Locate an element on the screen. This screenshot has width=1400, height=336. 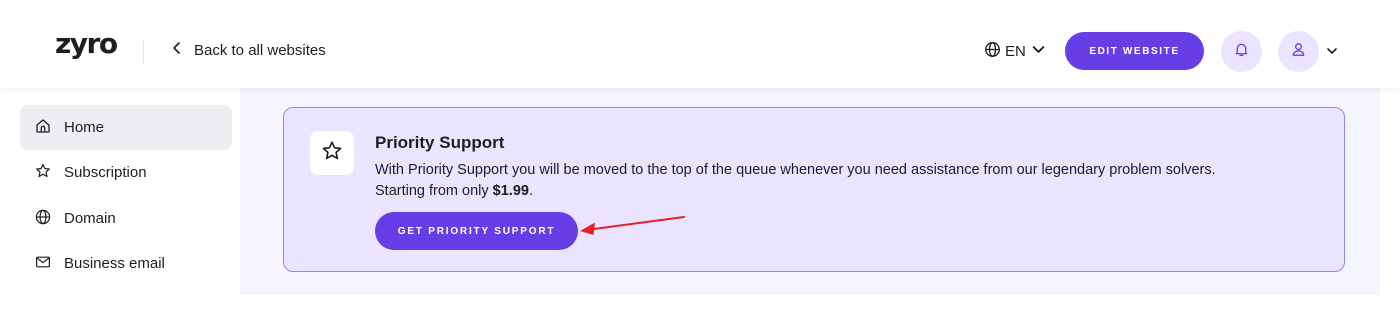
user-menu-button is located at coordinates (1298, 51).